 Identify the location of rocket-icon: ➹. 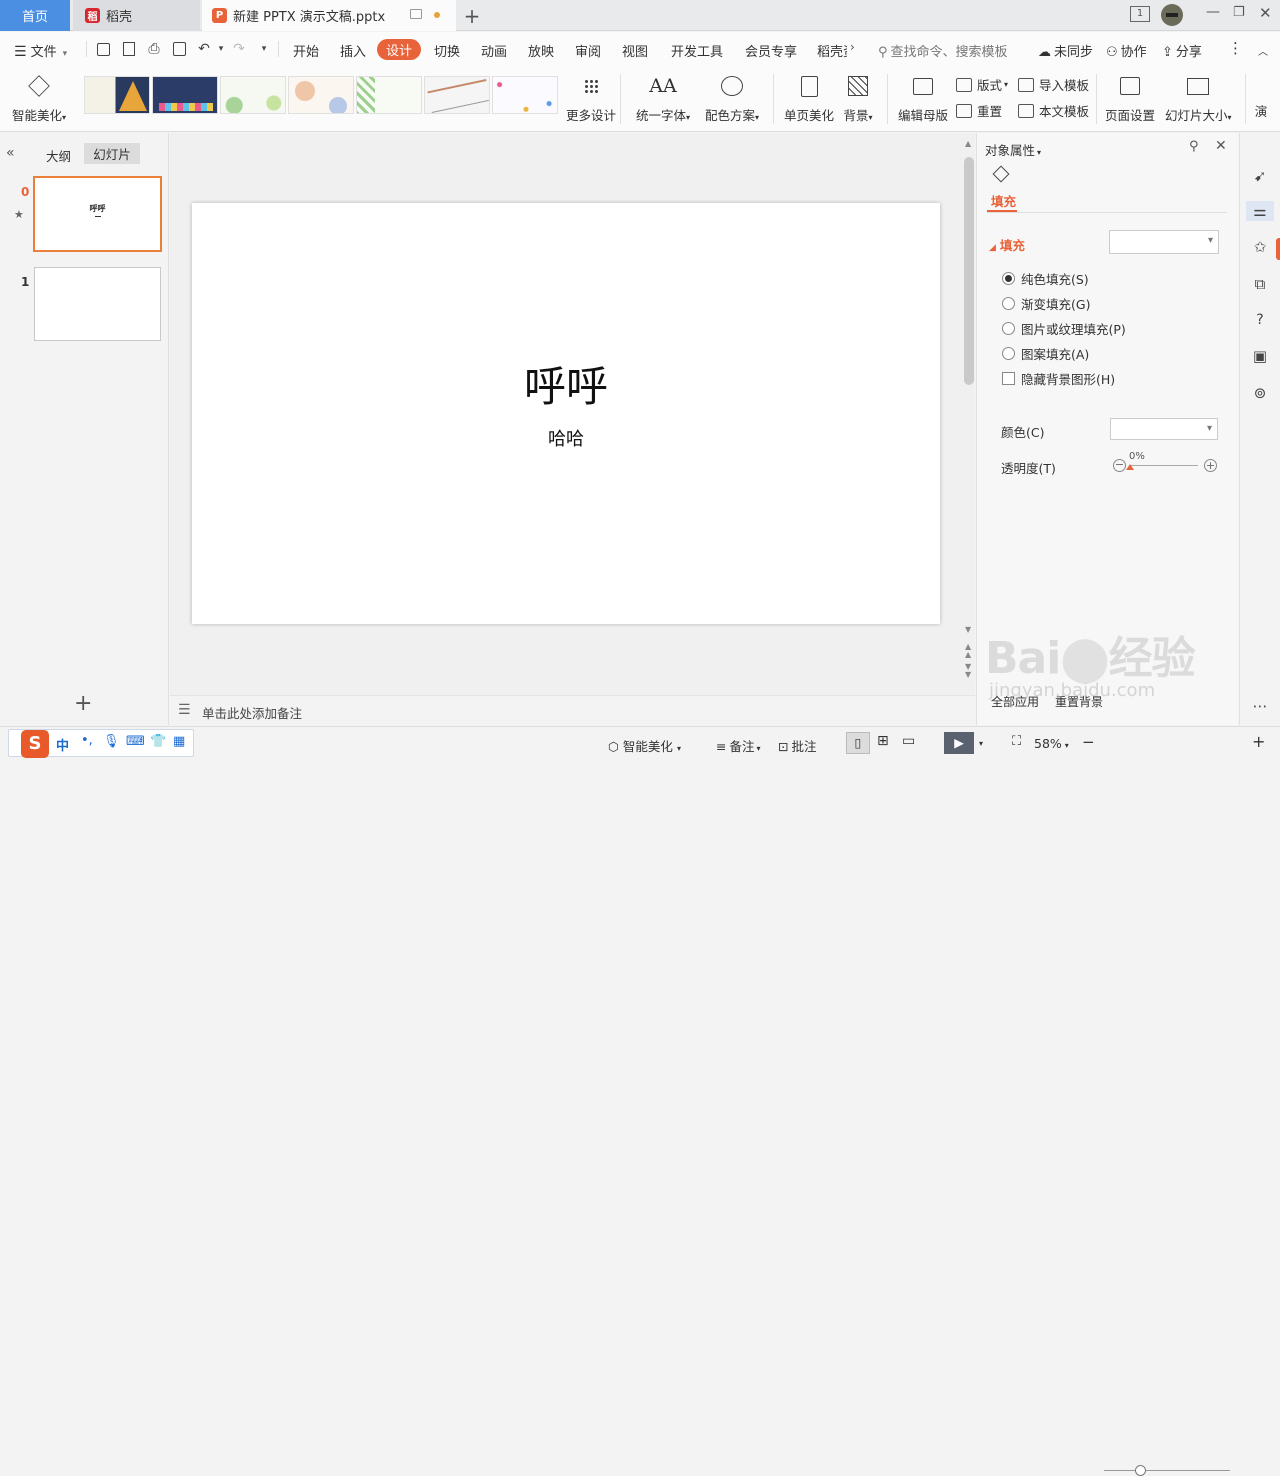
(1260, 176).